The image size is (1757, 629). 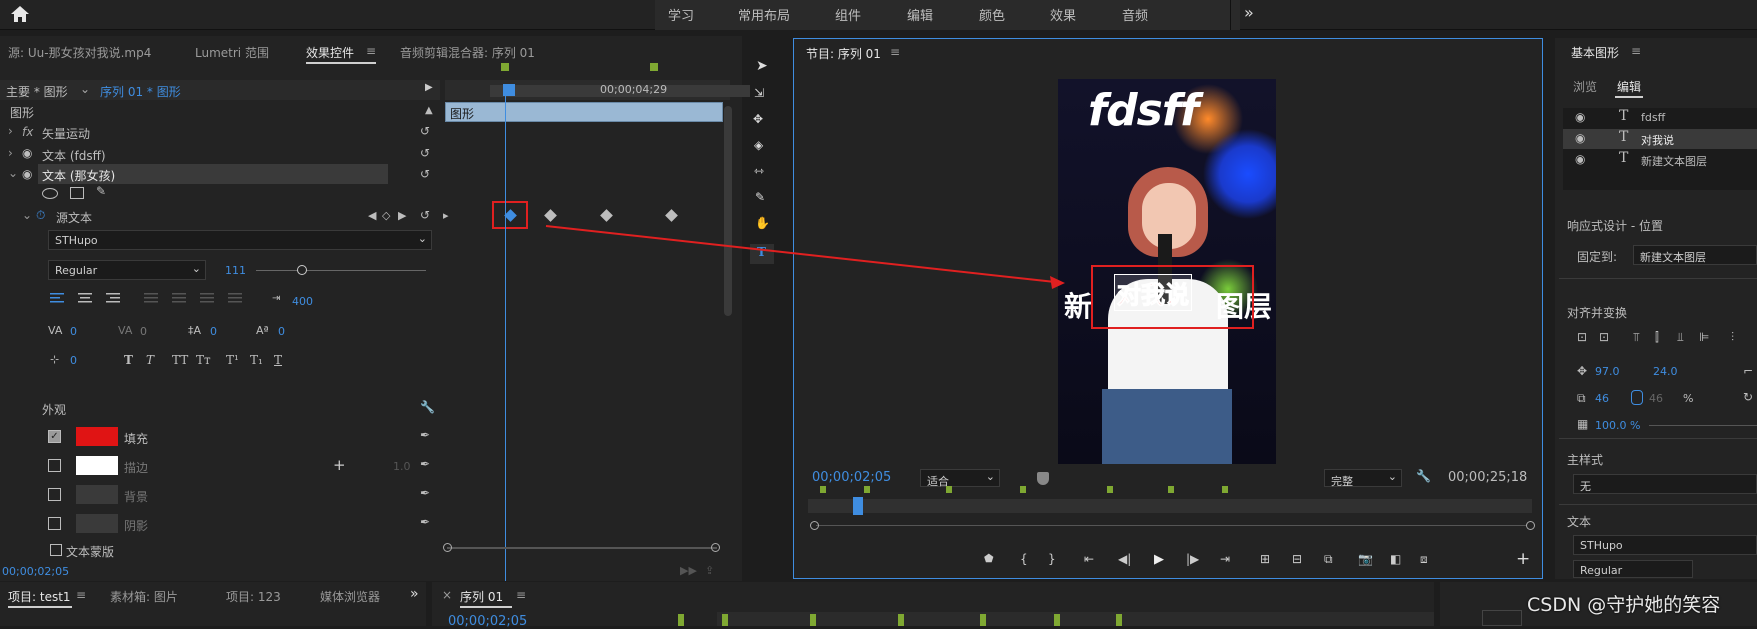 What do you see at coordinates (278, 360) in the screenshot?
I see `underline-button: T` at bounding box center [278, 360].